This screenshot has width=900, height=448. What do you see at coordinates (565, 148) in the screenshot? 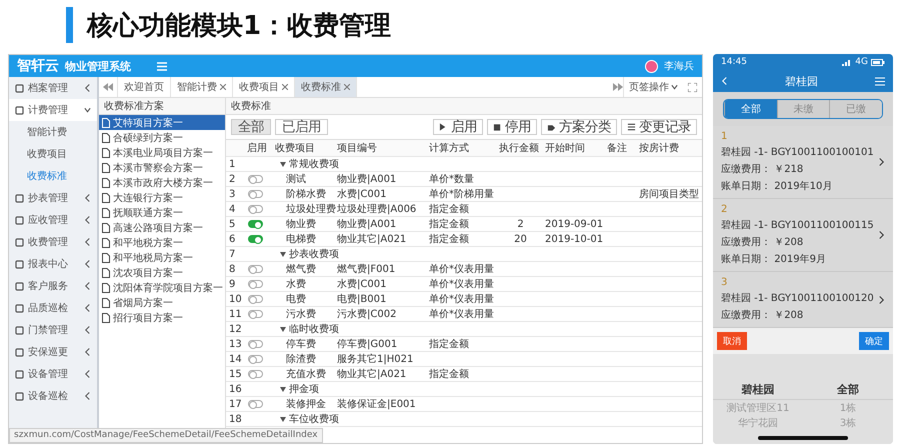
I see `column-header: 开始时间` at bounding box center [565, 148].